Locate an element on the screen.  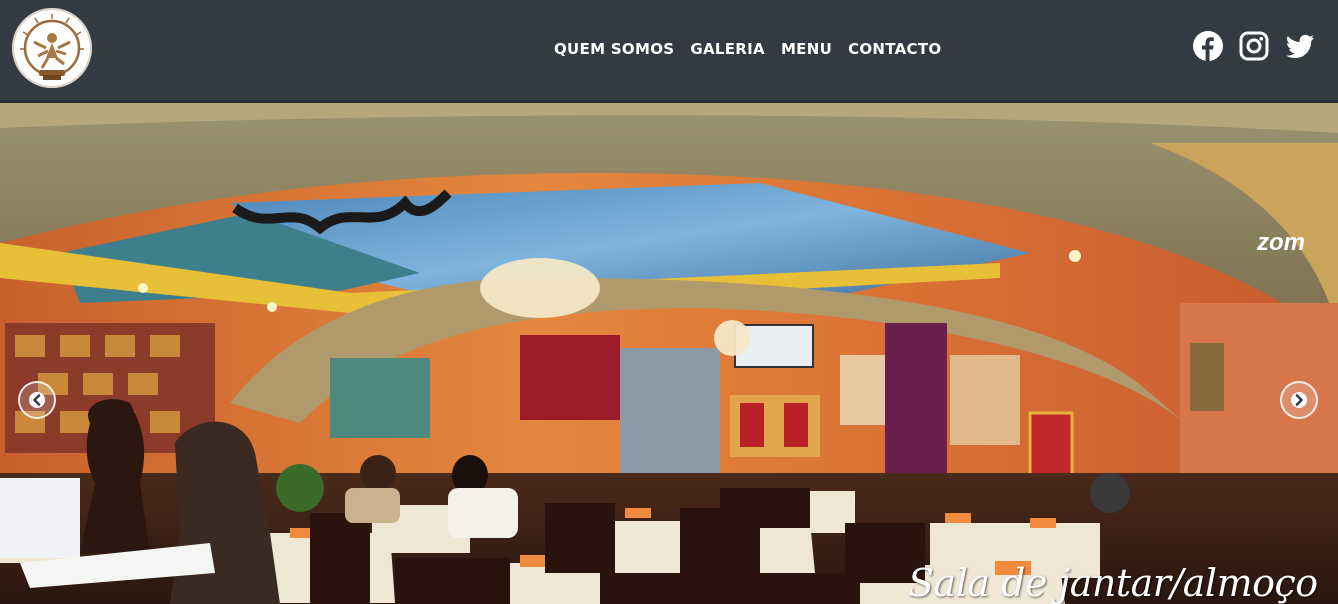
facebook-icon is located at coordinates (1208, 46).